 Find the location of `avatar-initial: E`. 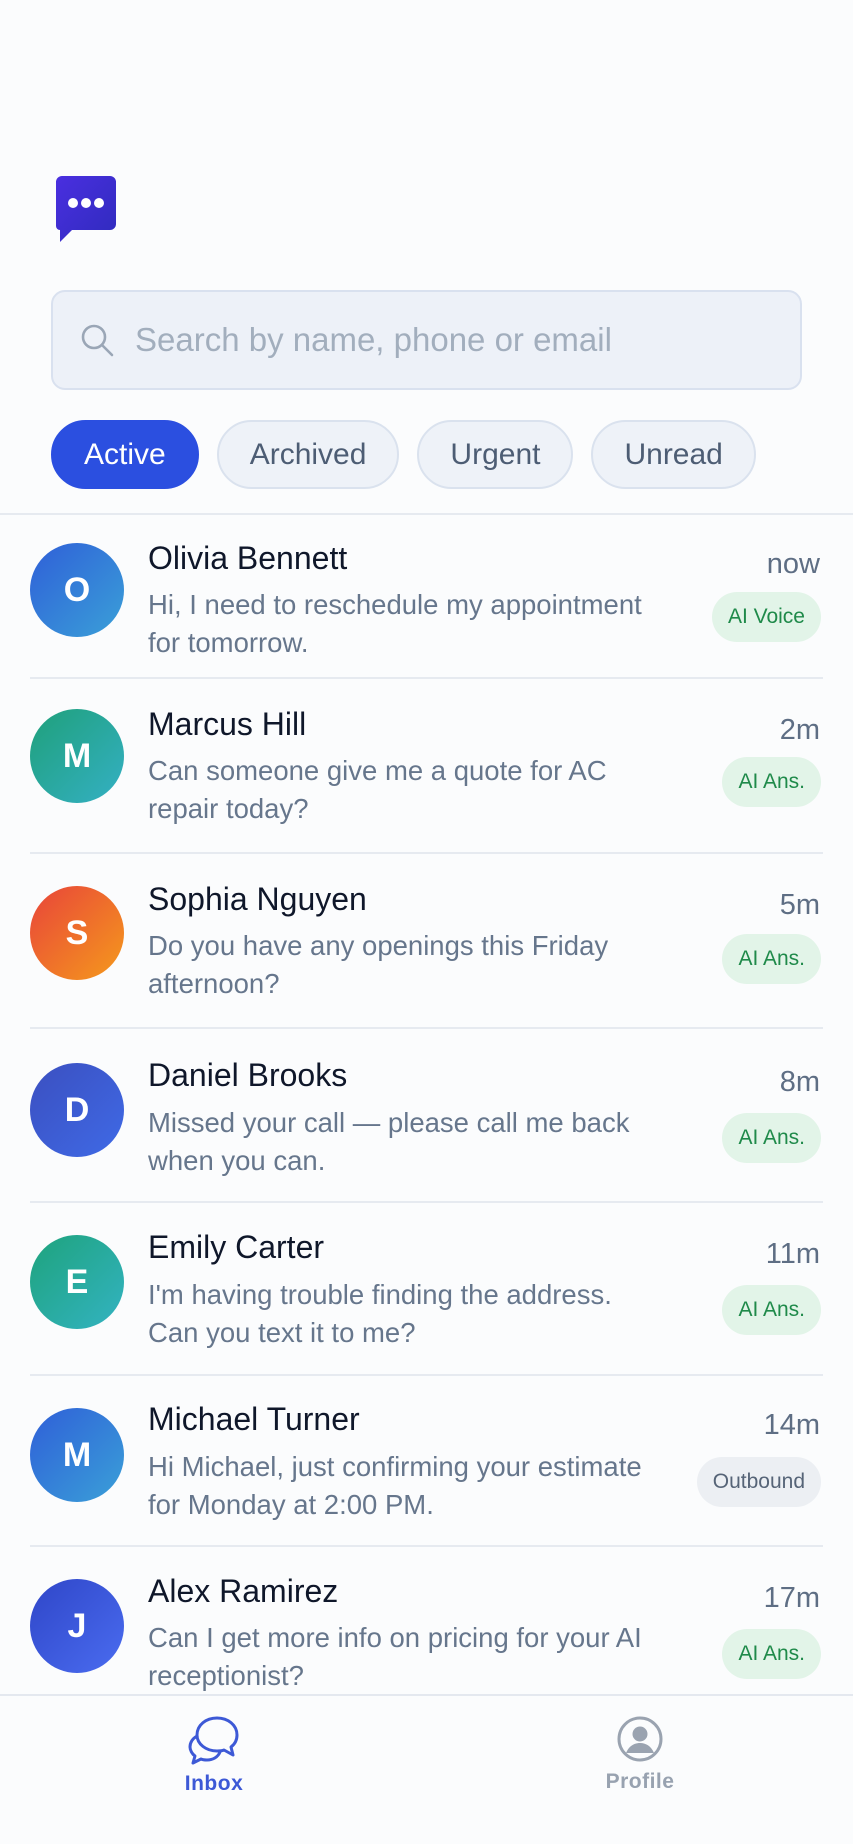

avatar-initial: E is located at coordinates (77, 1281).